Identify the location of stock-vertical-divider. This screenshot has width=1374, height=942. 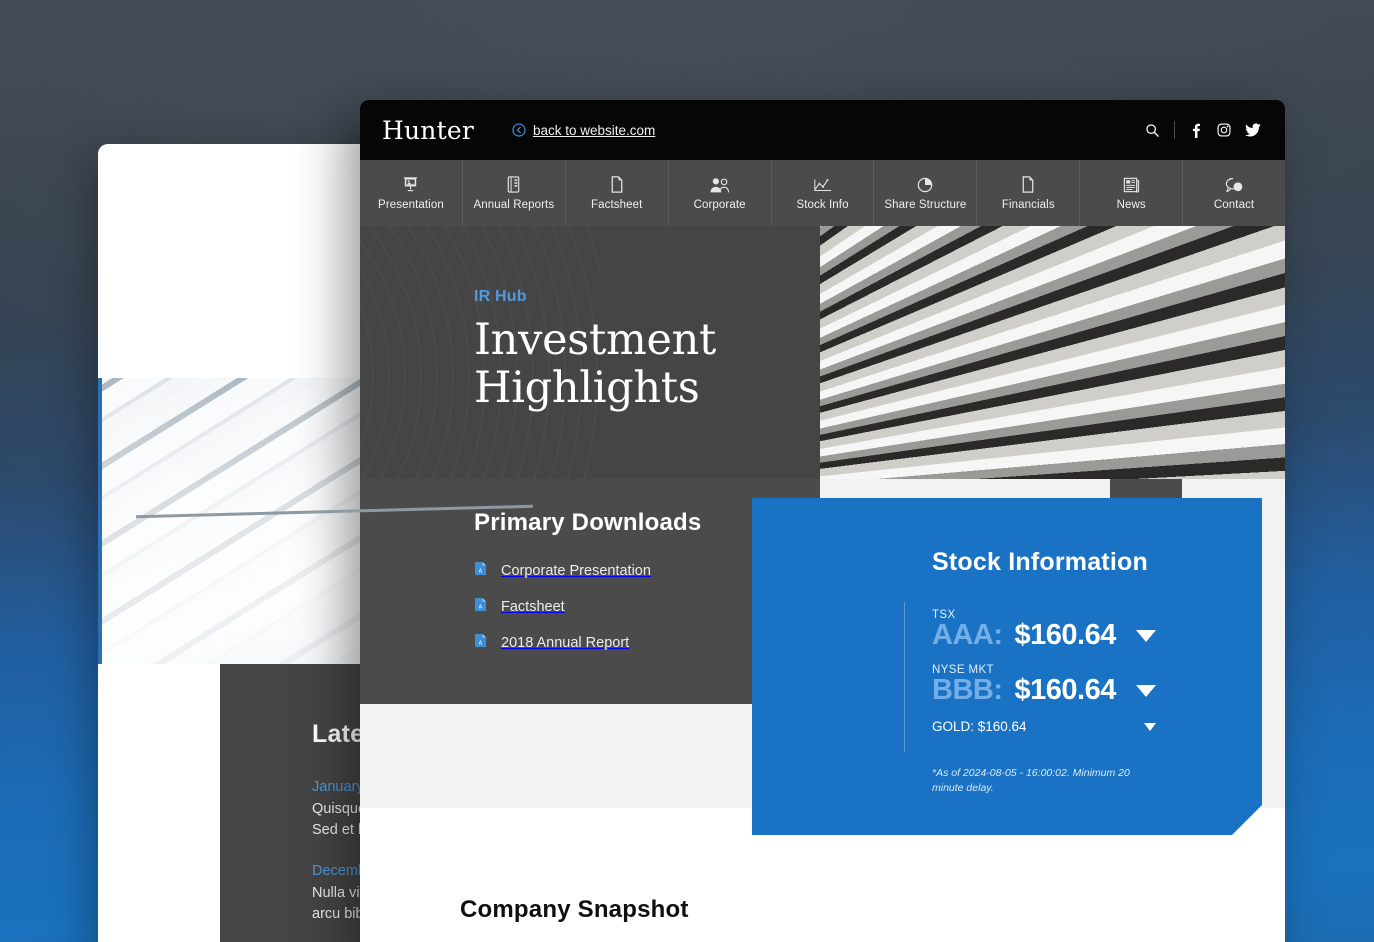
(904, 677).